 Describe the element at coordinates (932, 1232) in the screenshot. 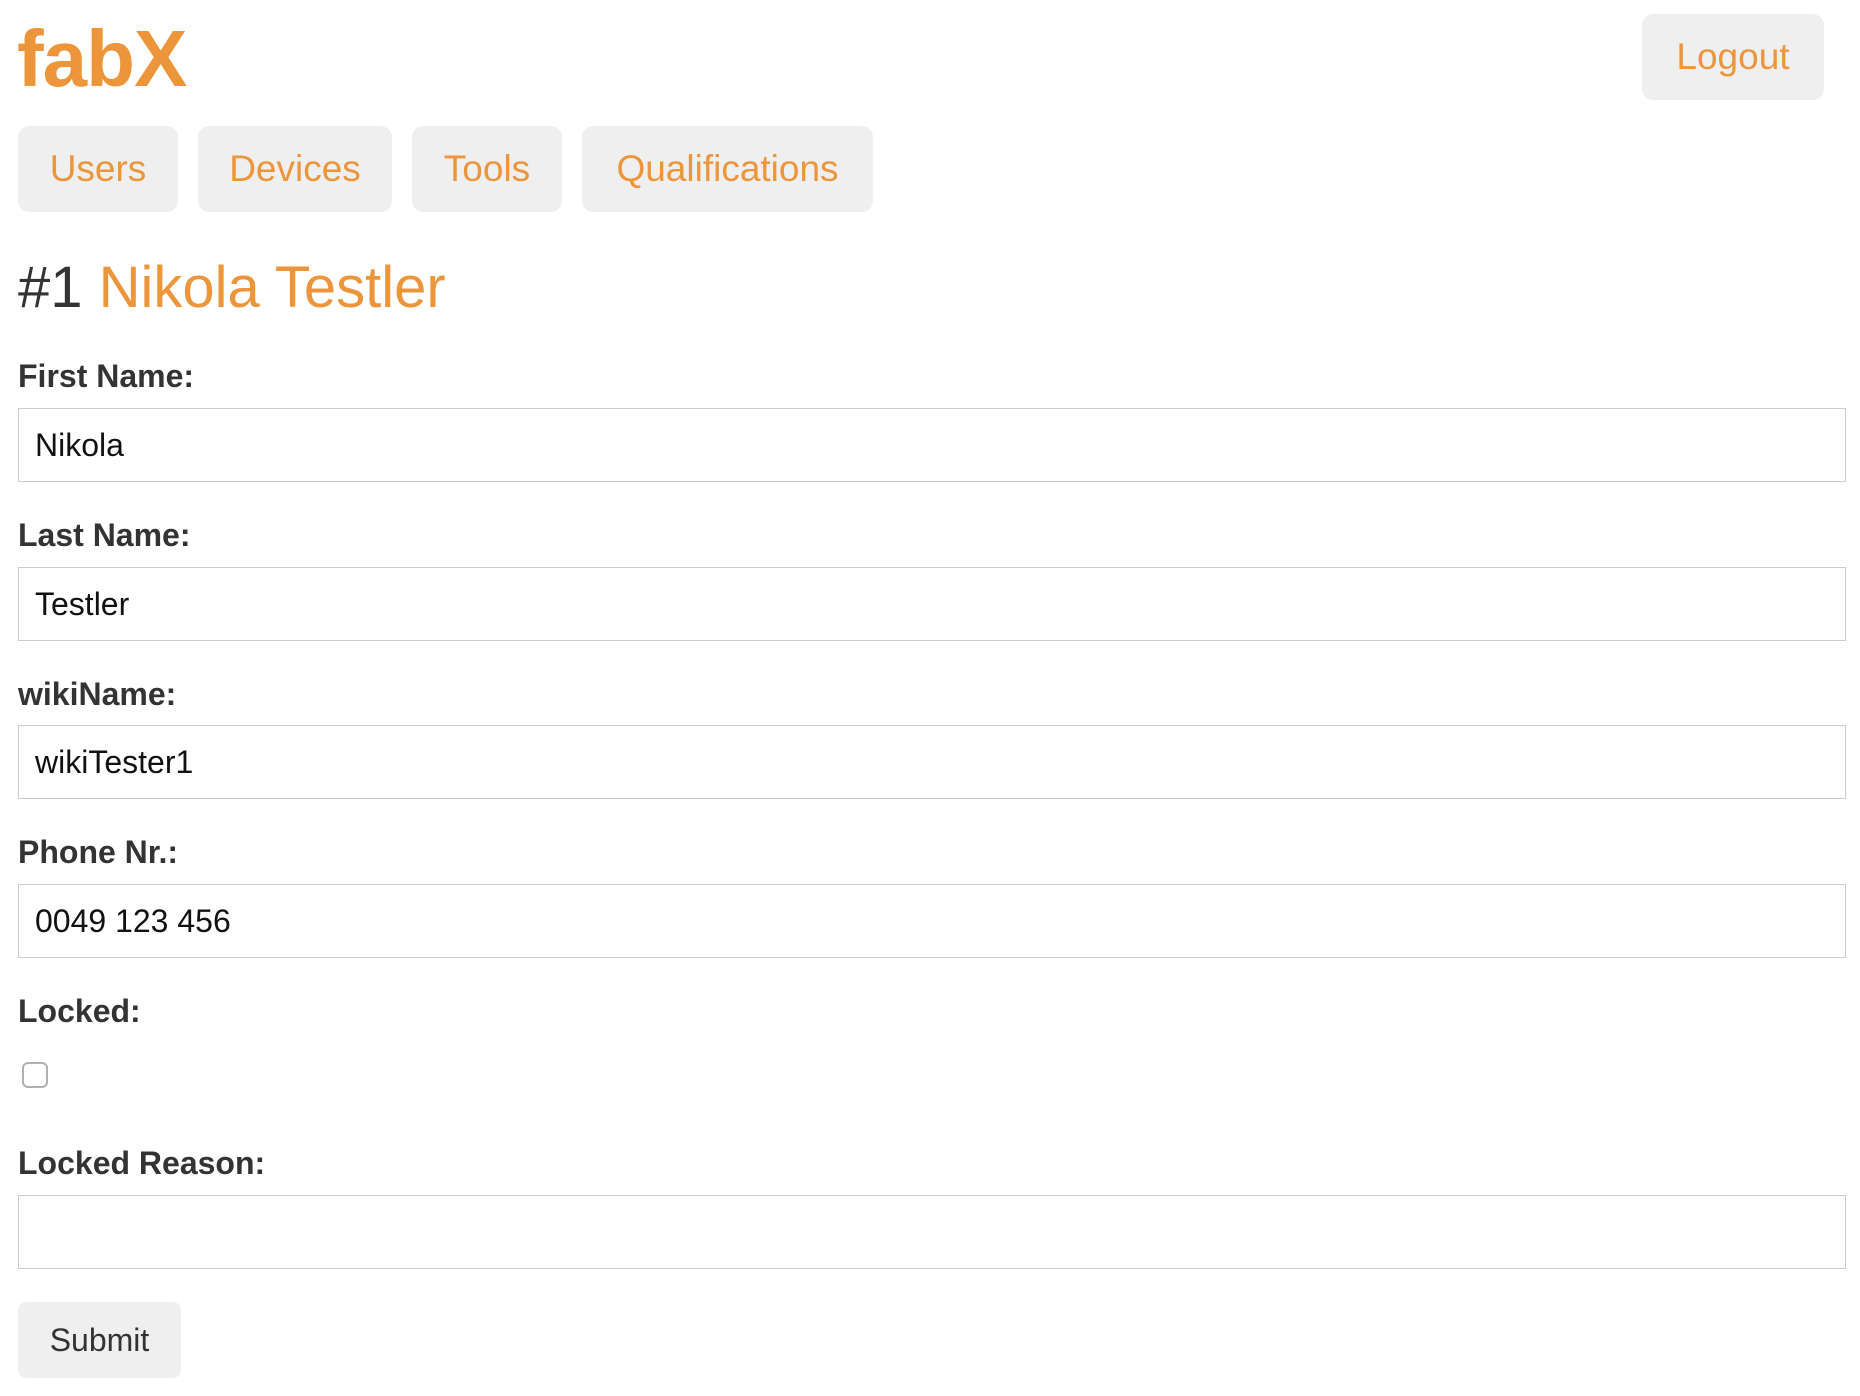

I see `locked-reason-input` at that location.